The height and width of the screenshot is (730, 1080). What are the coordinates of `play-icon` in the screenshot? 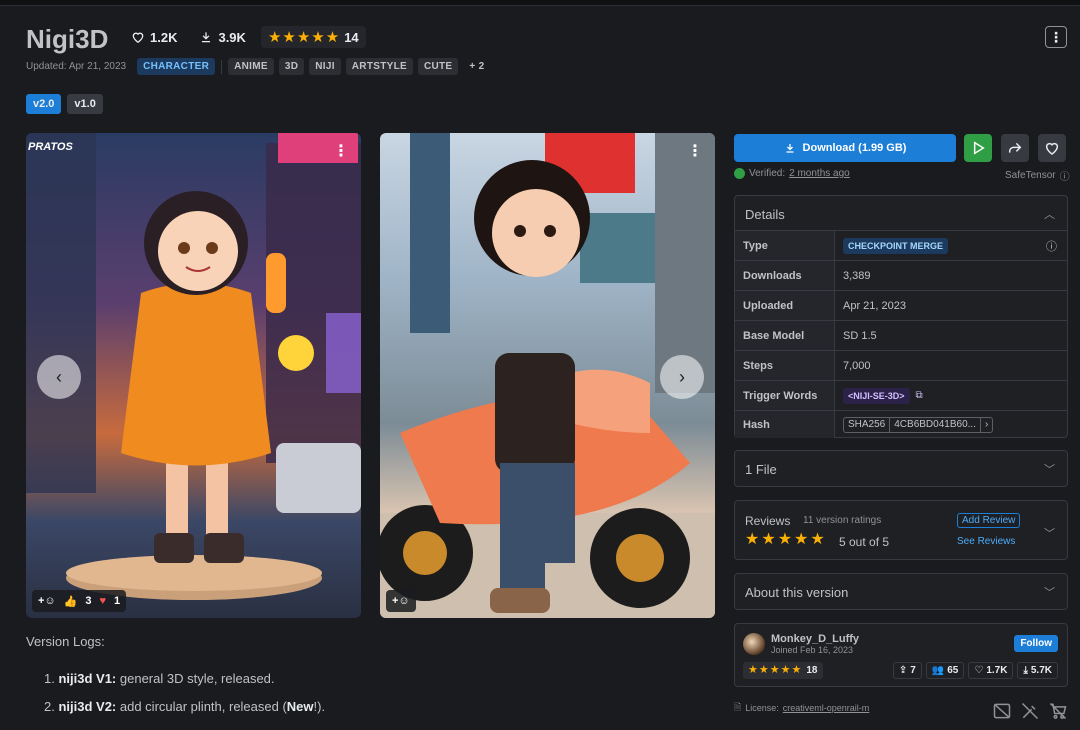 It's located at (979, 148).